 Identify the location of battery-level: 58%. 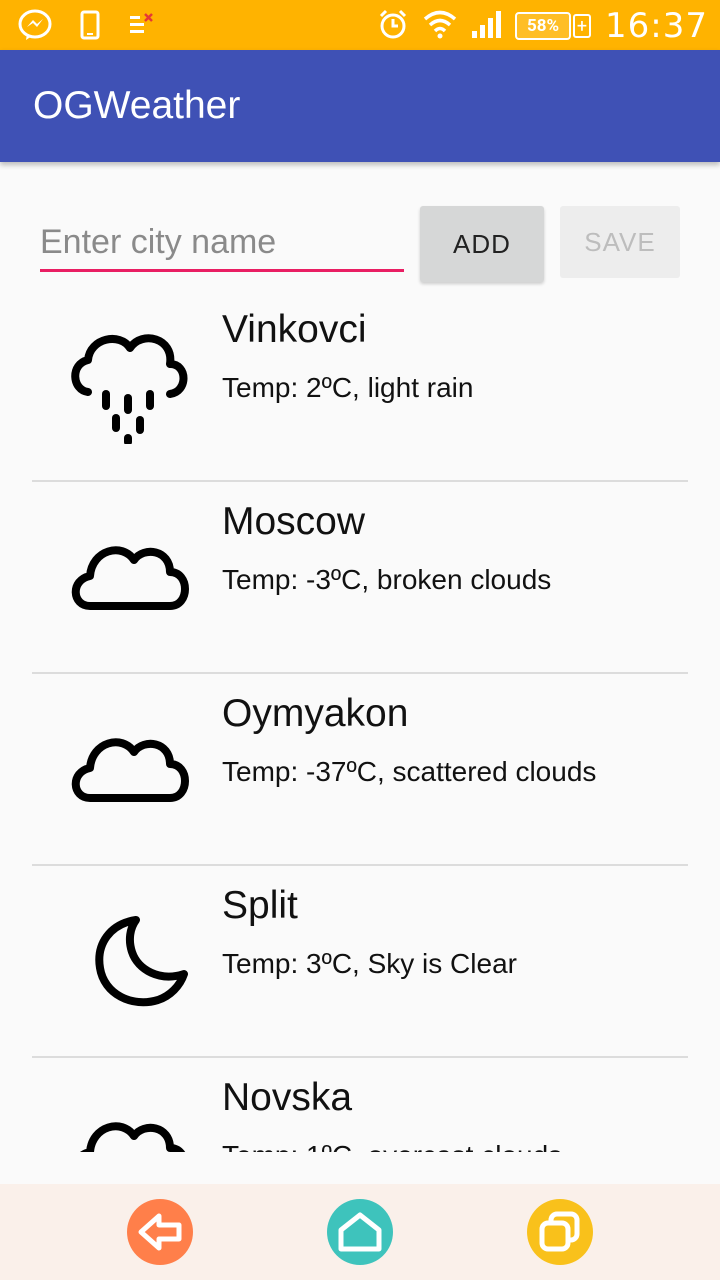
(543, 26).